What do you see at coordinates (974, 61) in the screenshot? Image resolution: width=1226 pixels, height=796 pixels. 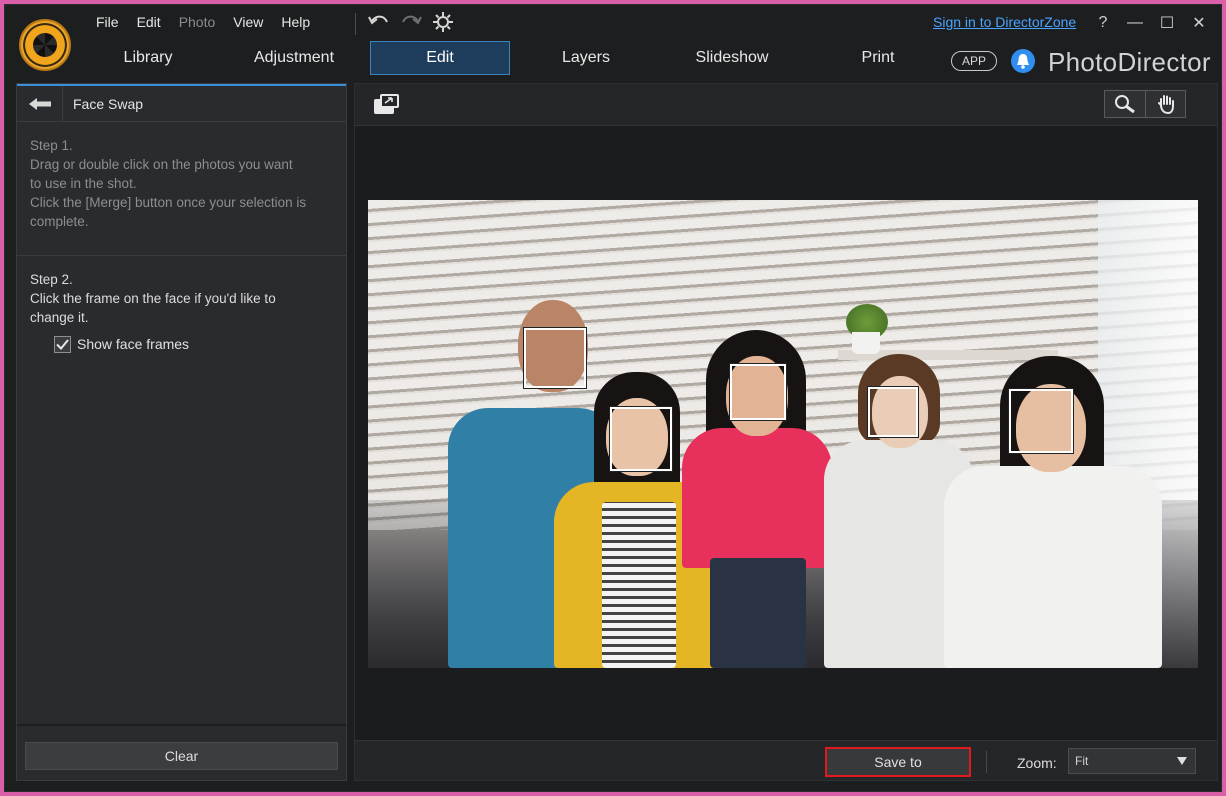 I see `app-button: APP` at bounding box center [974, 61].